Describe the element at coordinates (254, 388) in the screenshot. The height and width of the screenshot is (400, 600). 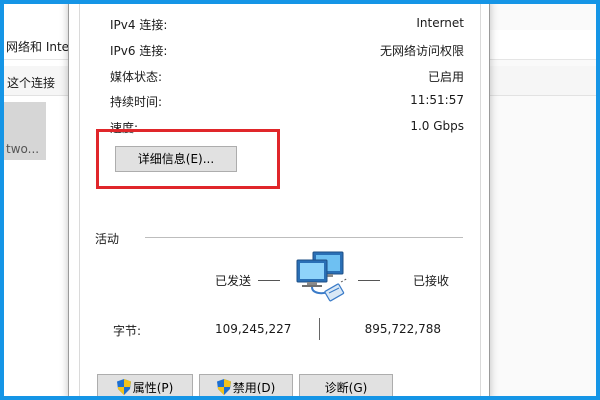
I see `disable-button-label: 禁用(D)` at that location.